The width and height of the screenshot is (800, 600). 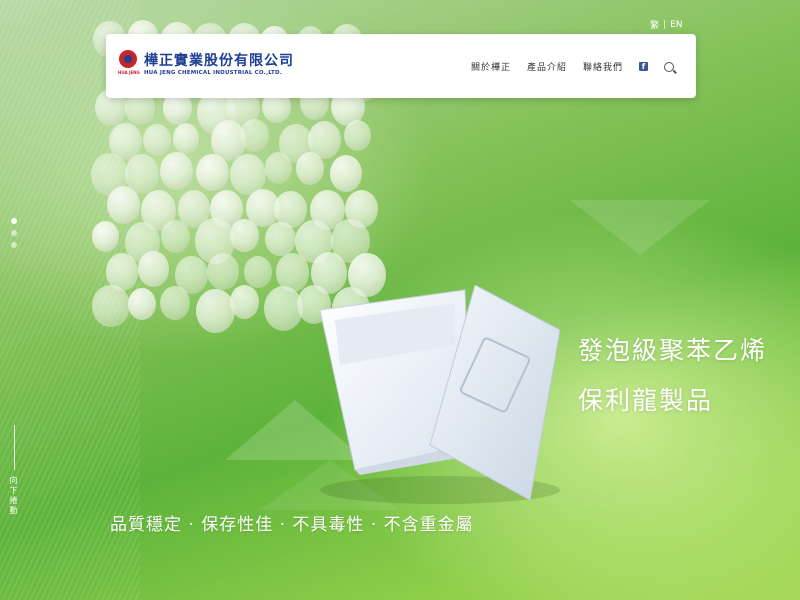 I want to click on nav-products: 產品介紹, so click(x=547, y=66).